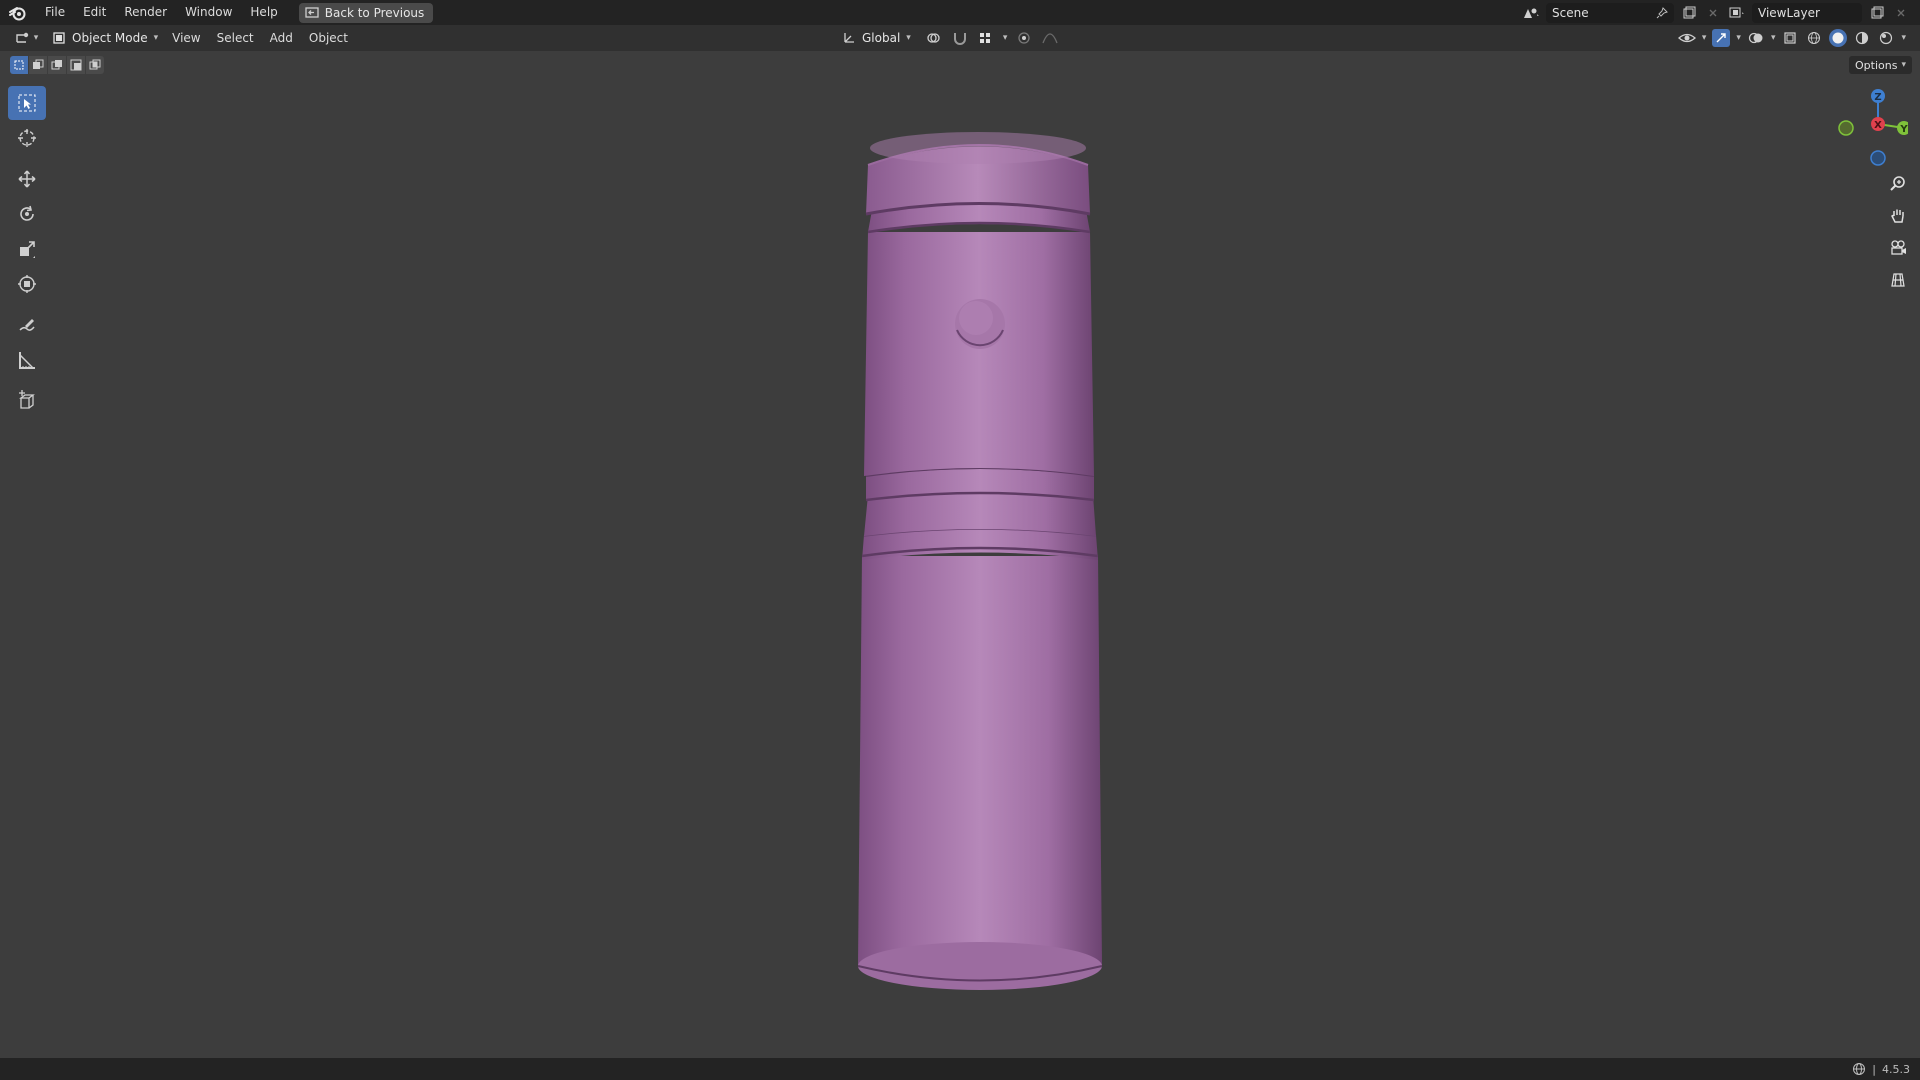 Image resolution: width=1920 pixels, height=1080 pixels. Describe the element at coordinates (1662, 12) in the screenshot. I see `pin-icon` at that location.